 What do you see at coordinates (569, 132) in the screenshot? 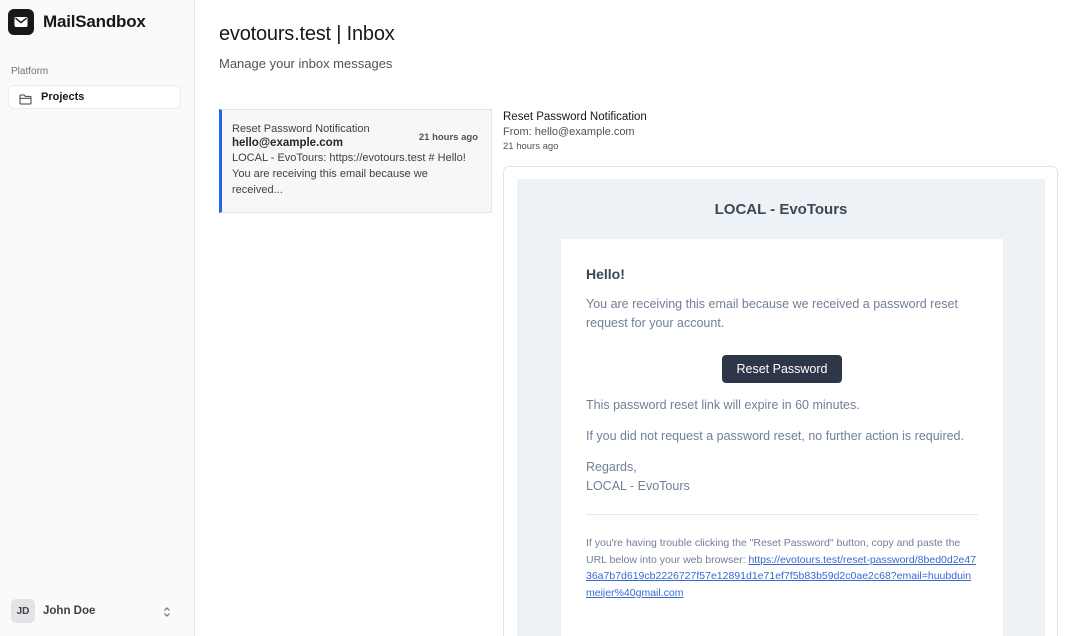
I see `detail-sender: From: hello@example.com` at bounding box center [569, 132].